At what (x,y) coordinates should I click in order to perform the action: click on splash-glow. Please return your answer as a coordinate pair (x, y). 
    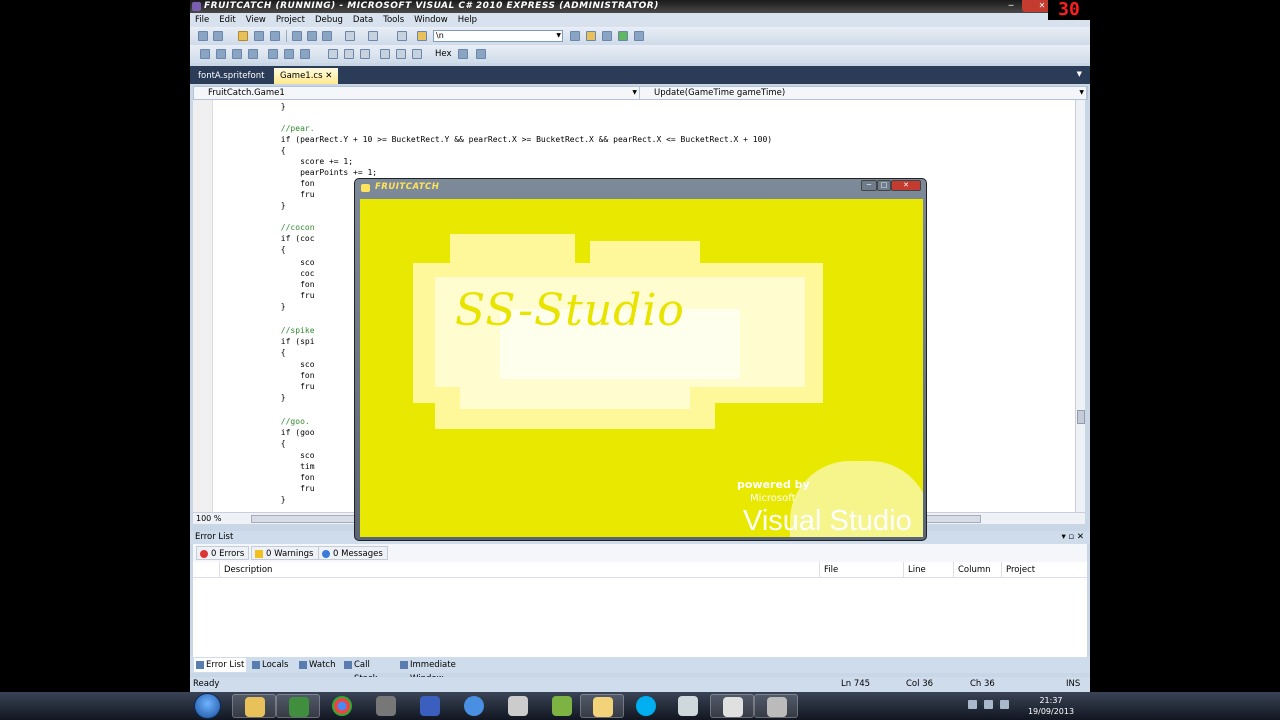
    Looking at the image, I should click on (645, 261).